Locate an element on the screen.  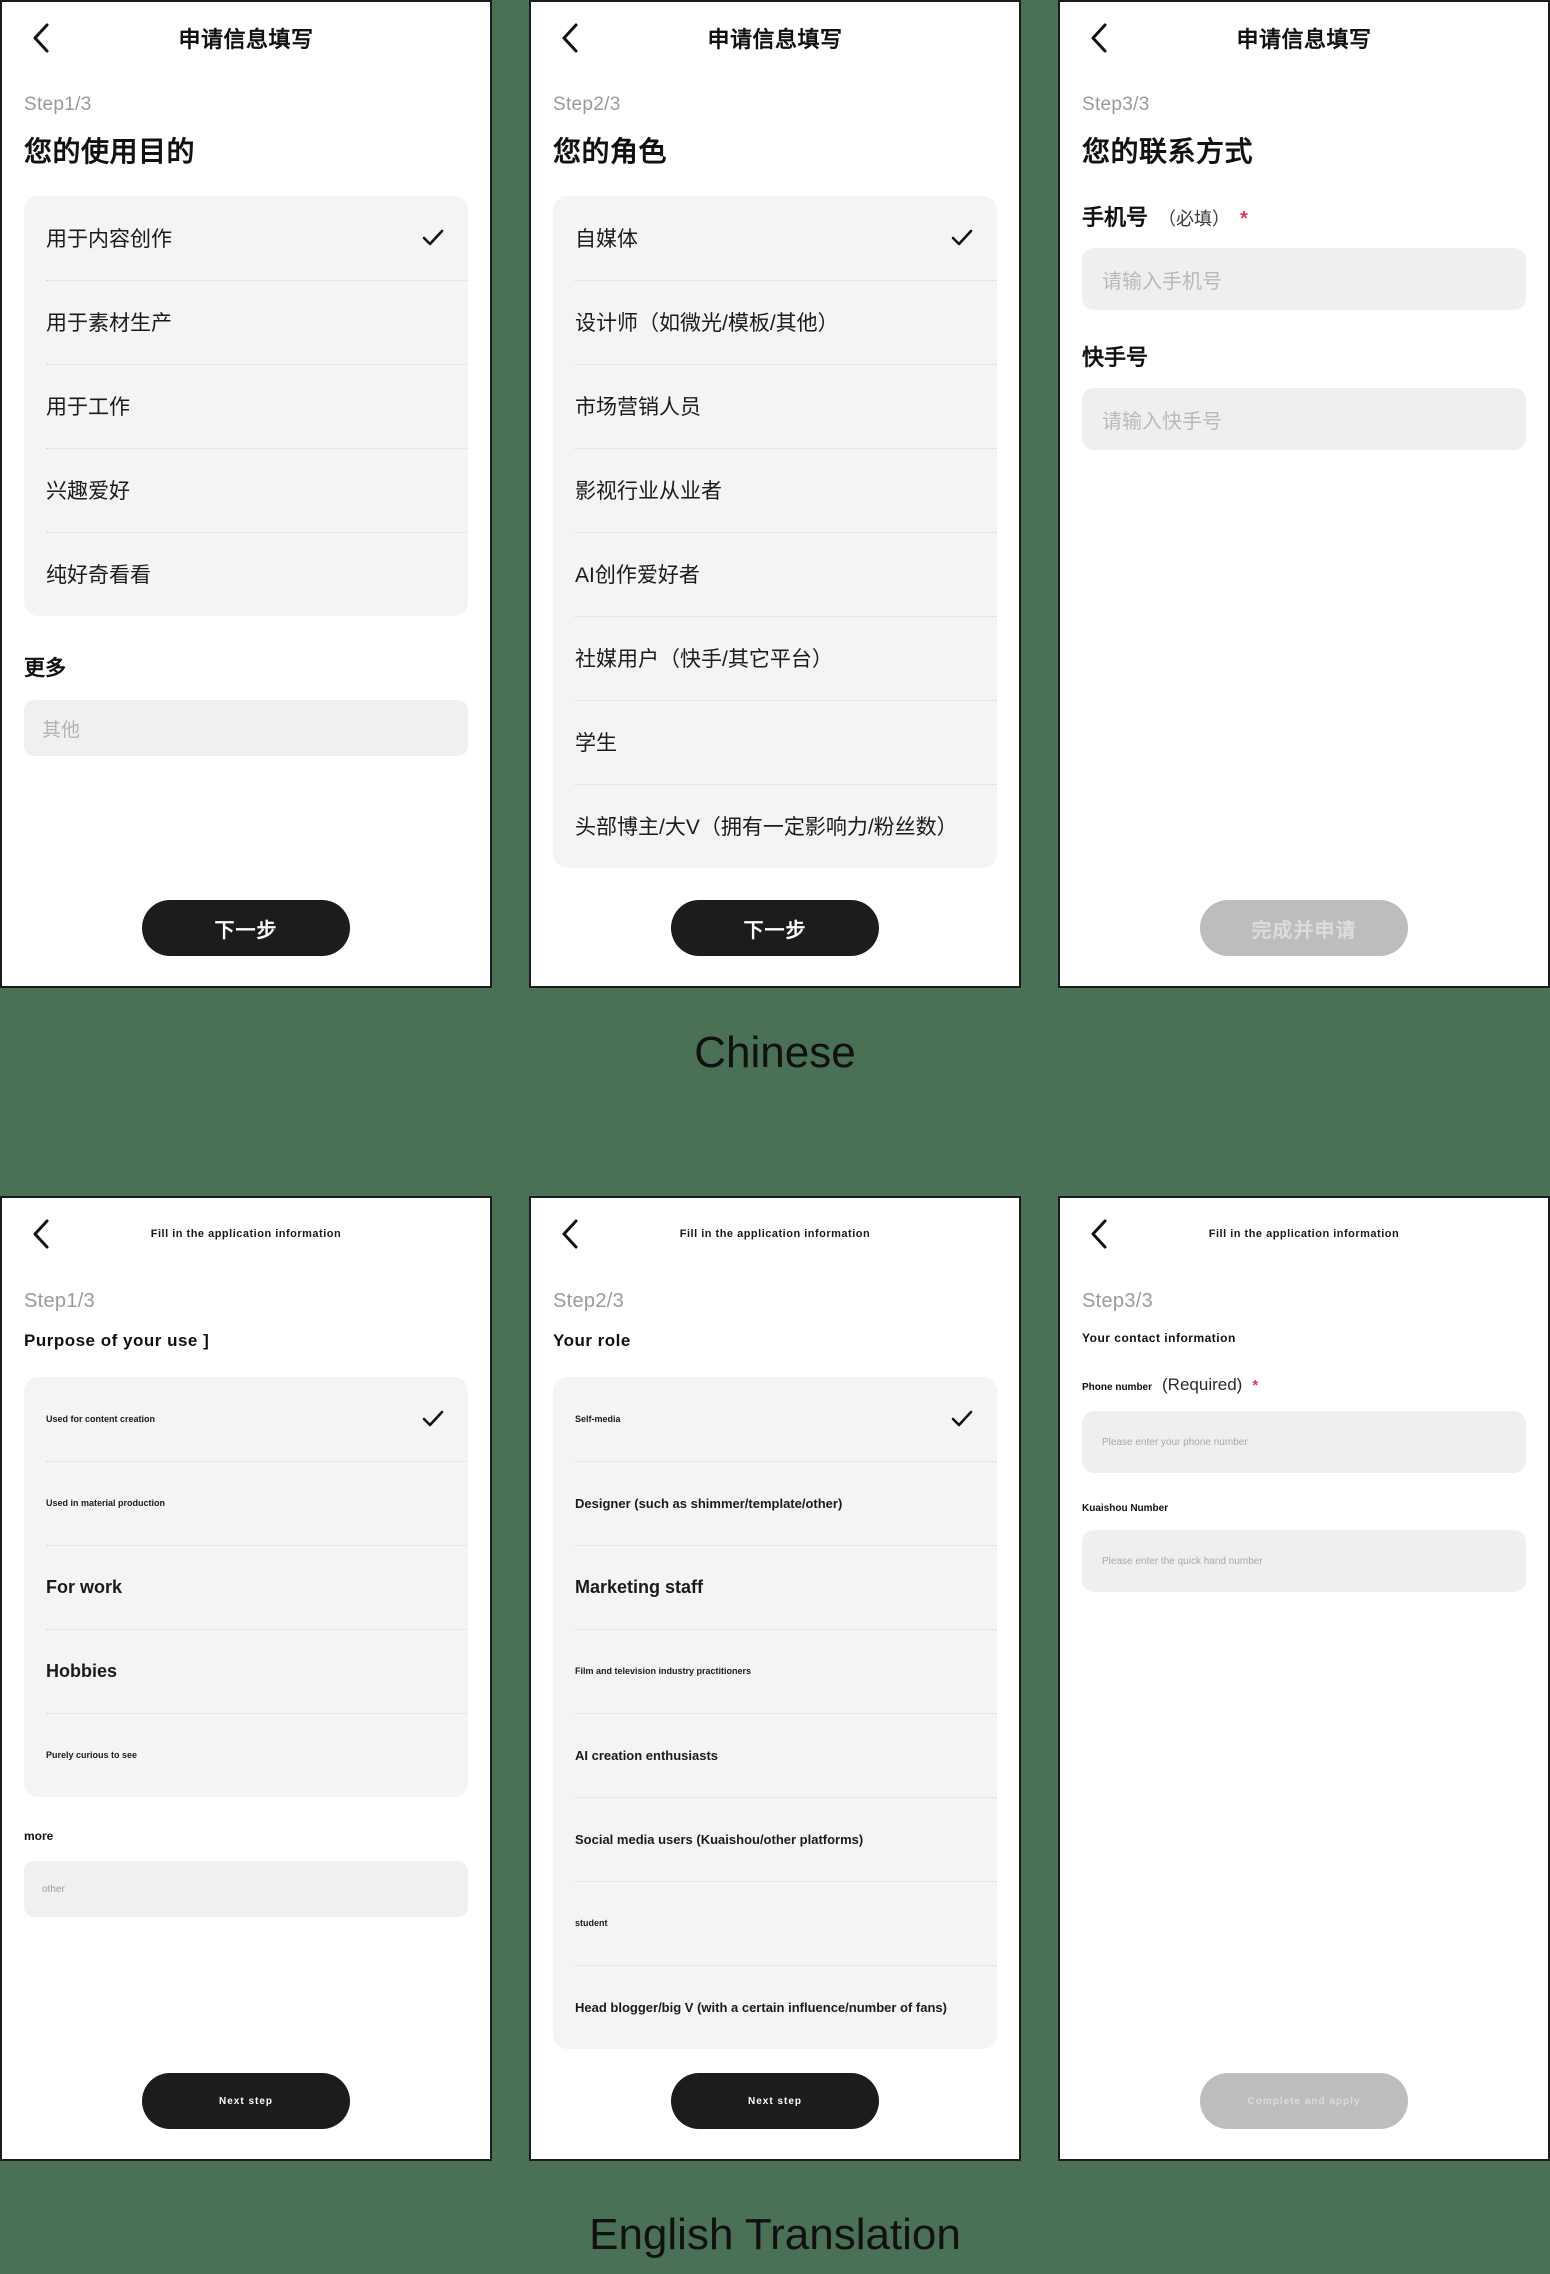
option-label: AI creation enthusiasts is located at coordinates (647, 1755).